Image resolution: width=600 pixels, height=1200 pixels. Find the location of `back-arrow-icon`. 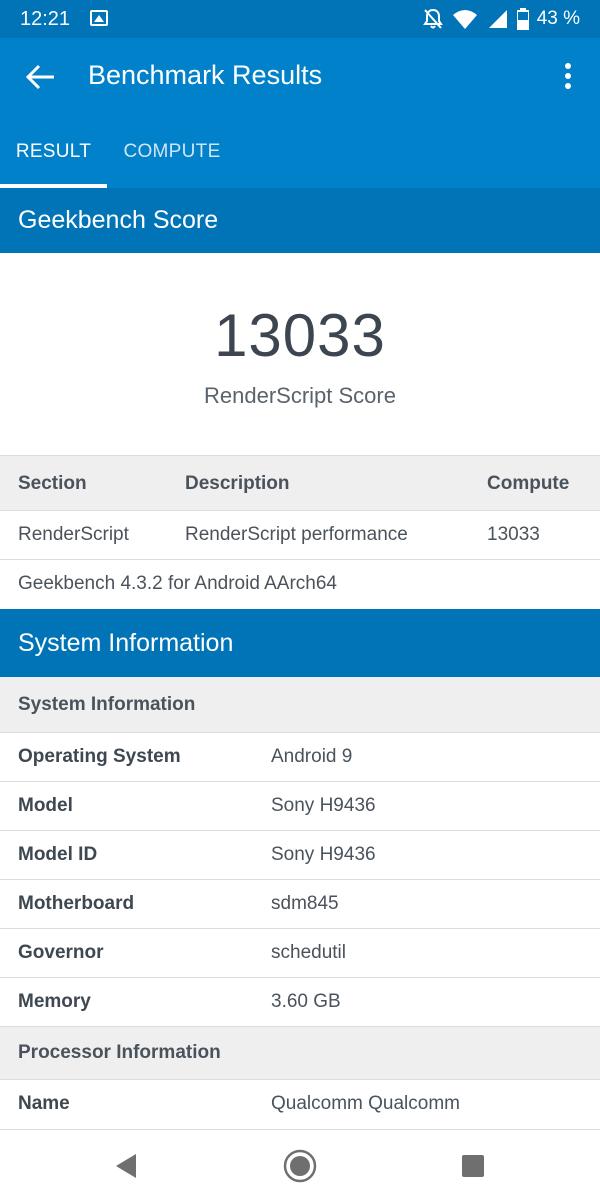

back-arrow-icon is located at coordinates (41, 77).